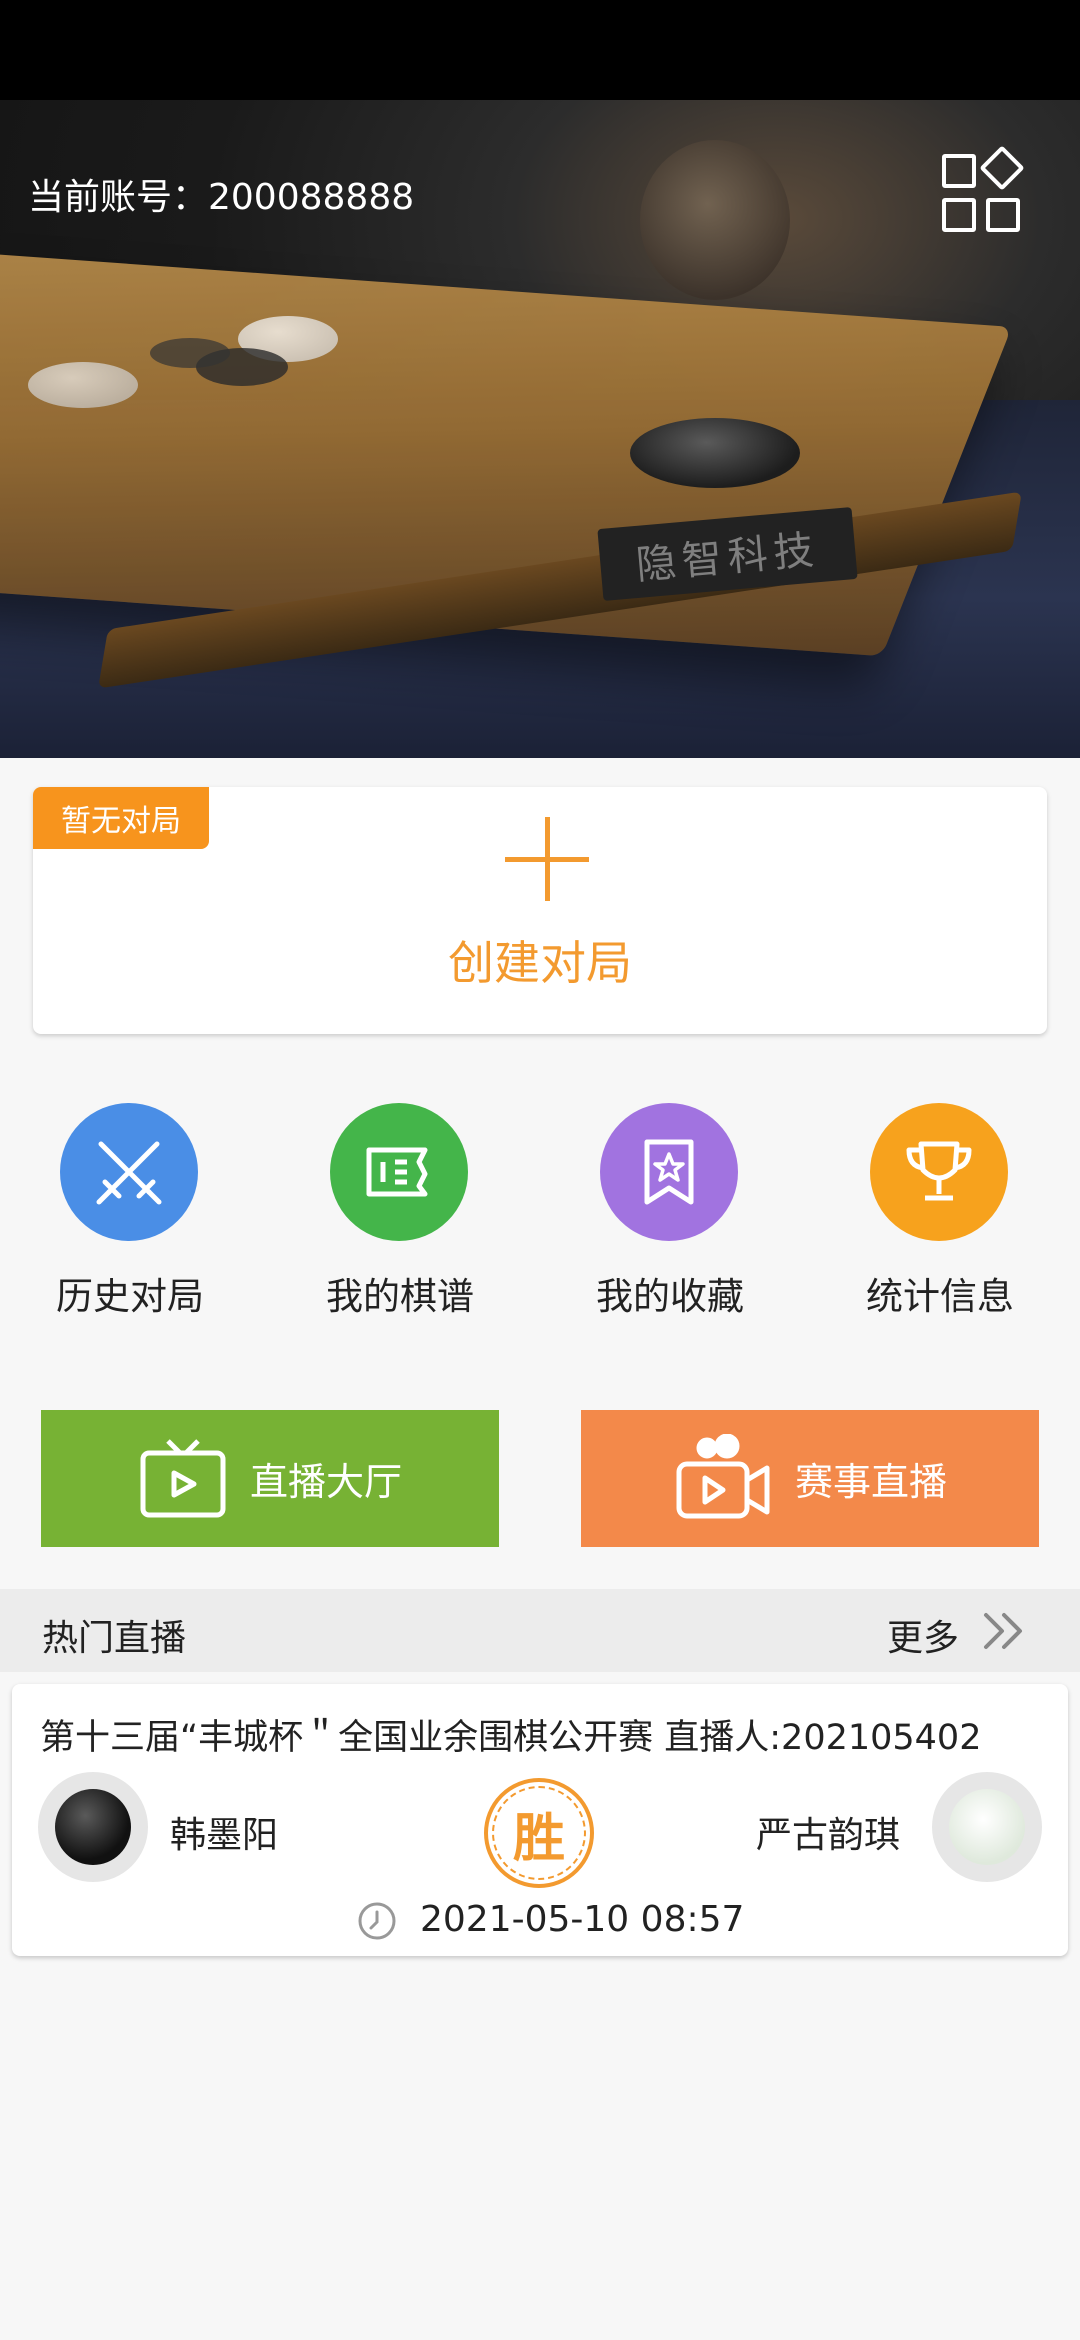 The height and width of the screenshot is (2340, 1080). I want to click on account-label: 当前账号：200088888, so click(221, 197).